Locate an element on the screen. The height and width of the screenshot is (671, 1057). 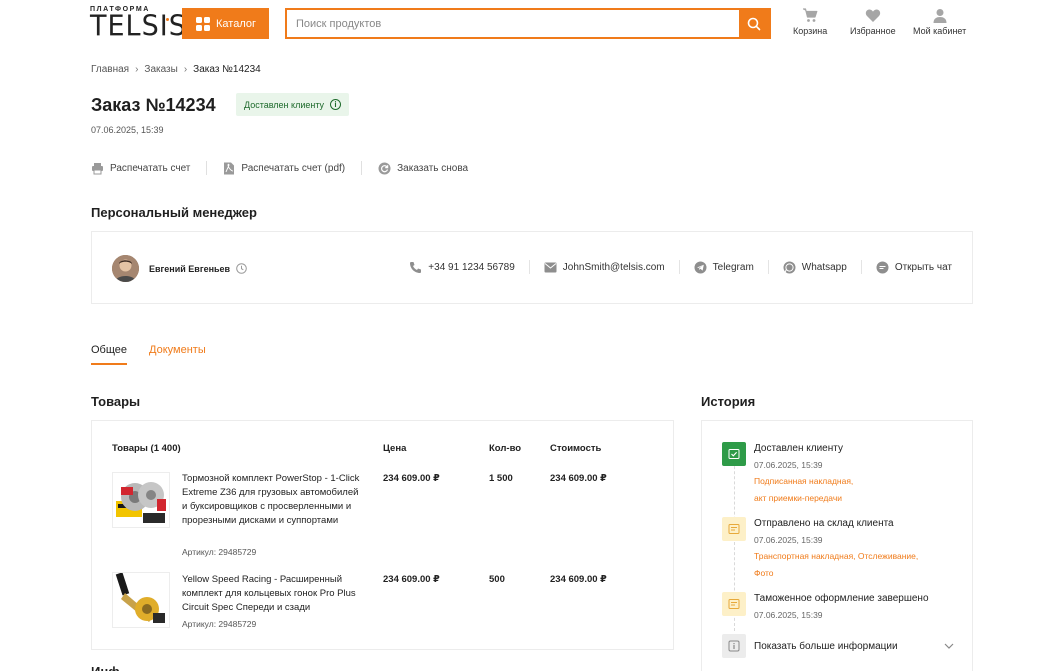
tab-general: Общее is located at coordinates (109, 354).